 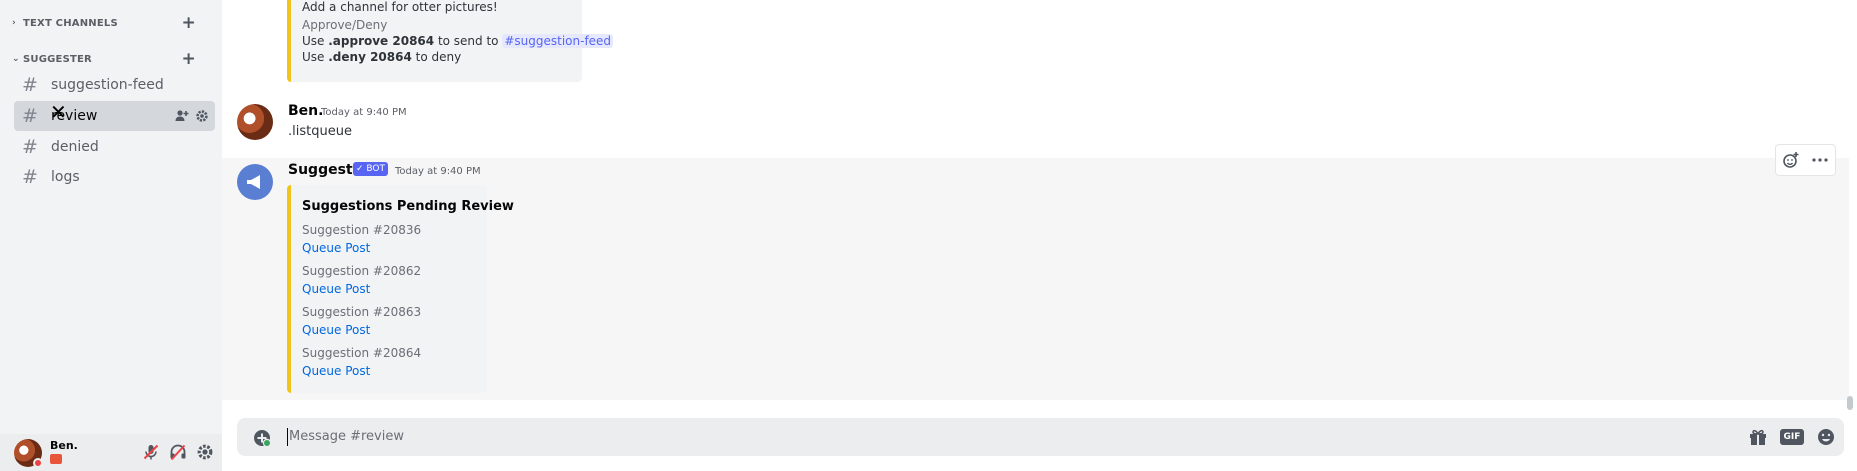 What do you see at coordinates (70, 23) in the screenshot?
I see `category-label: TEXT CHANNELS` at bounding box center [70, 23].